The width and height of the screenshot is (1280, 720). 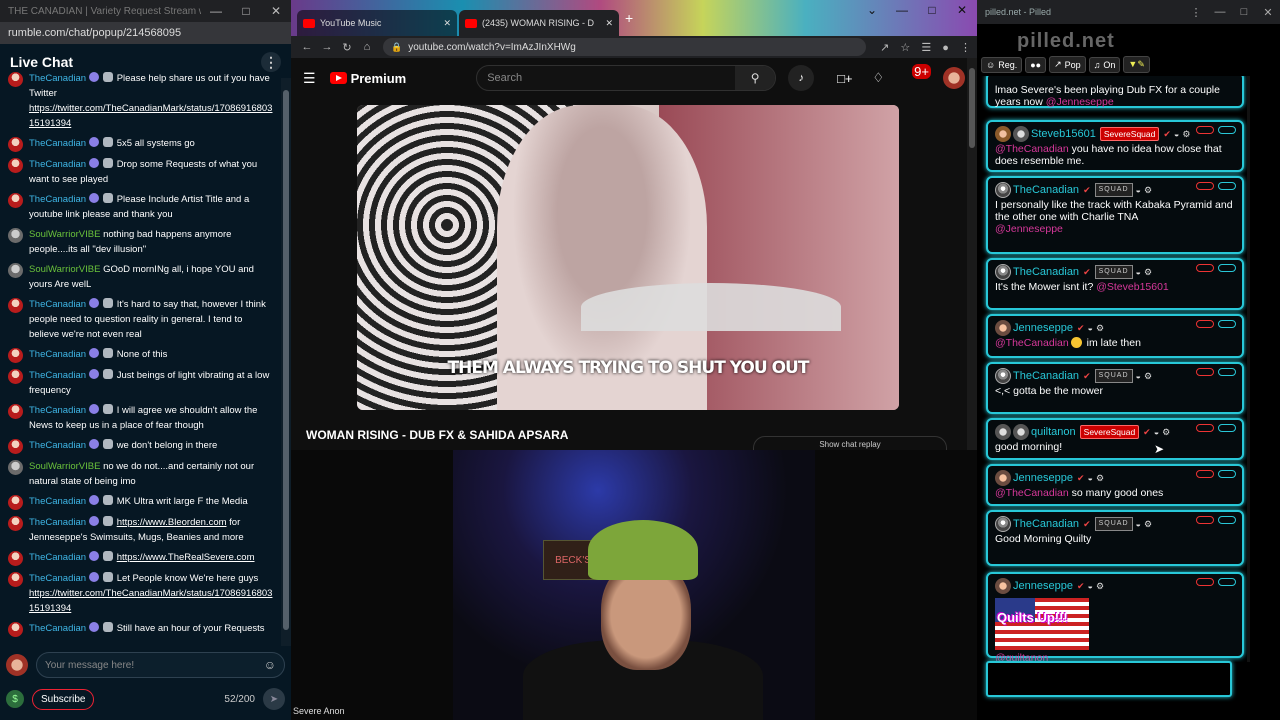 I want to click on star-icon: ☆, so click(x=905, y=48).